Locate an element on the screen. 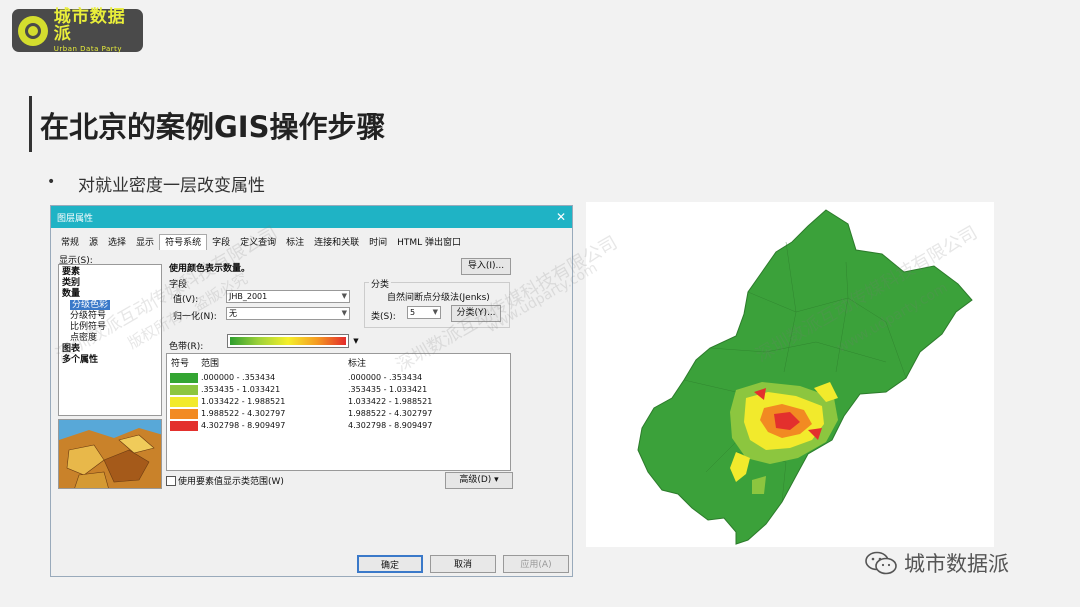  advanced-button: 高级(D) ▾ is located at coordinates (479, 480).